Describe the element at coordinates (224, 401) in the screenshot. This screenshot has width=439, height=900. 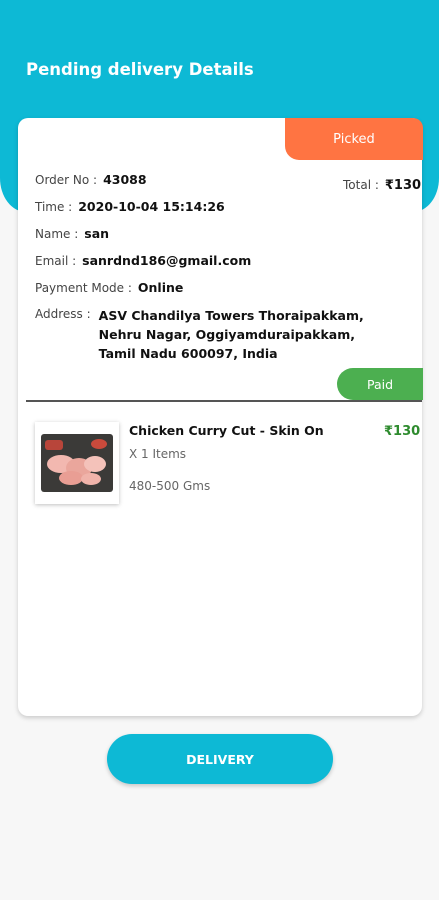
I see `divider` at that location.